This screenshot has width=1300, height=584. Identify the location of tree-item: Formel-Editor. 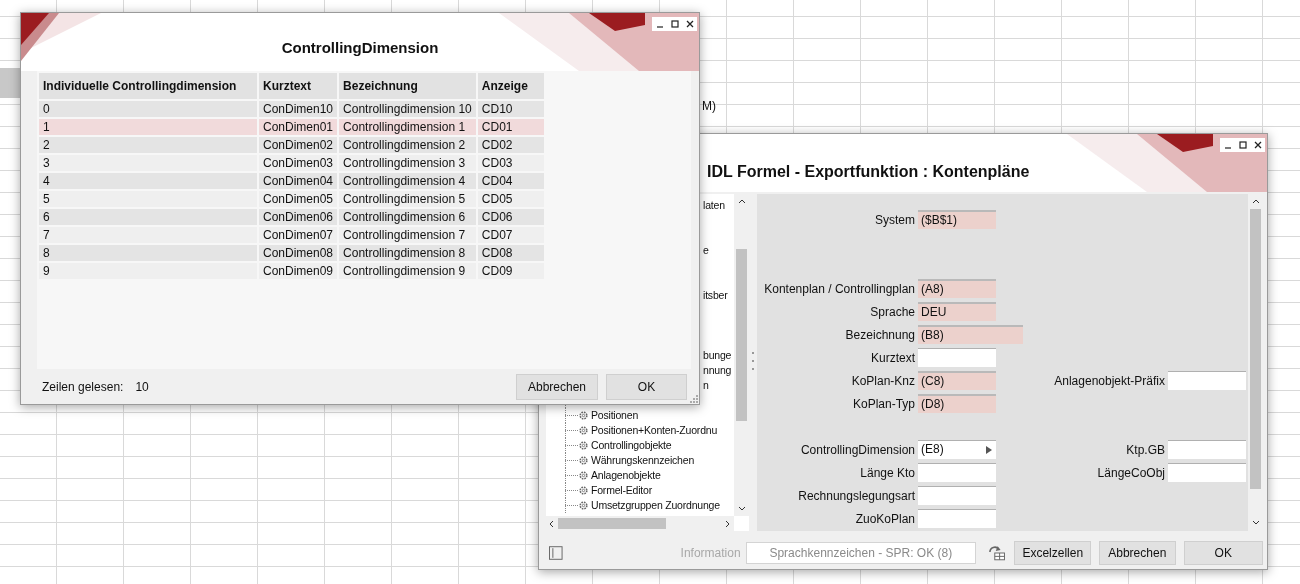
(621, 490).